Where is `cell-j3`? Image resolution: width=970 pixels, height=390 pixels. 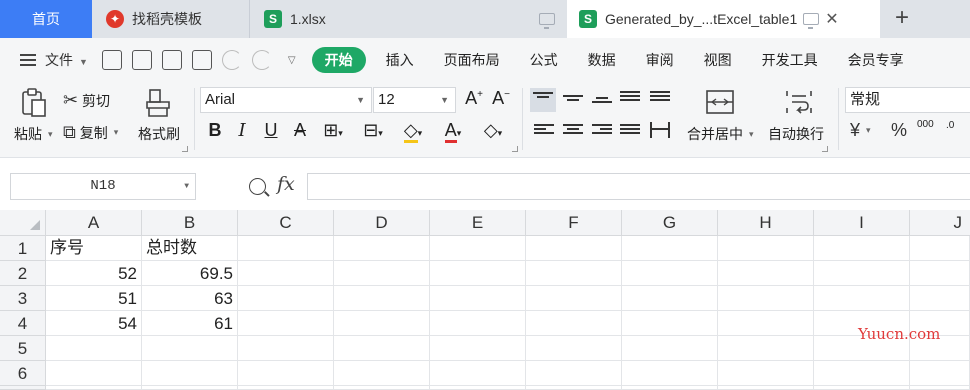
cell-j3 is located at coordinates (940, 298).